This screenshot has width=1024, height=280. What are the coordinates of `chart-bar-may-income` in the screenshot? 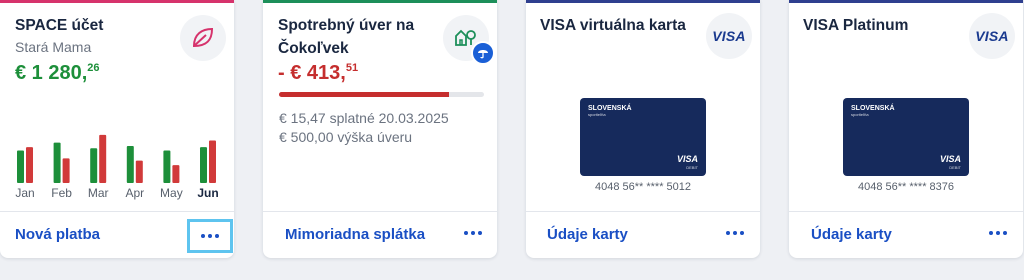 It's located at (167, 166).